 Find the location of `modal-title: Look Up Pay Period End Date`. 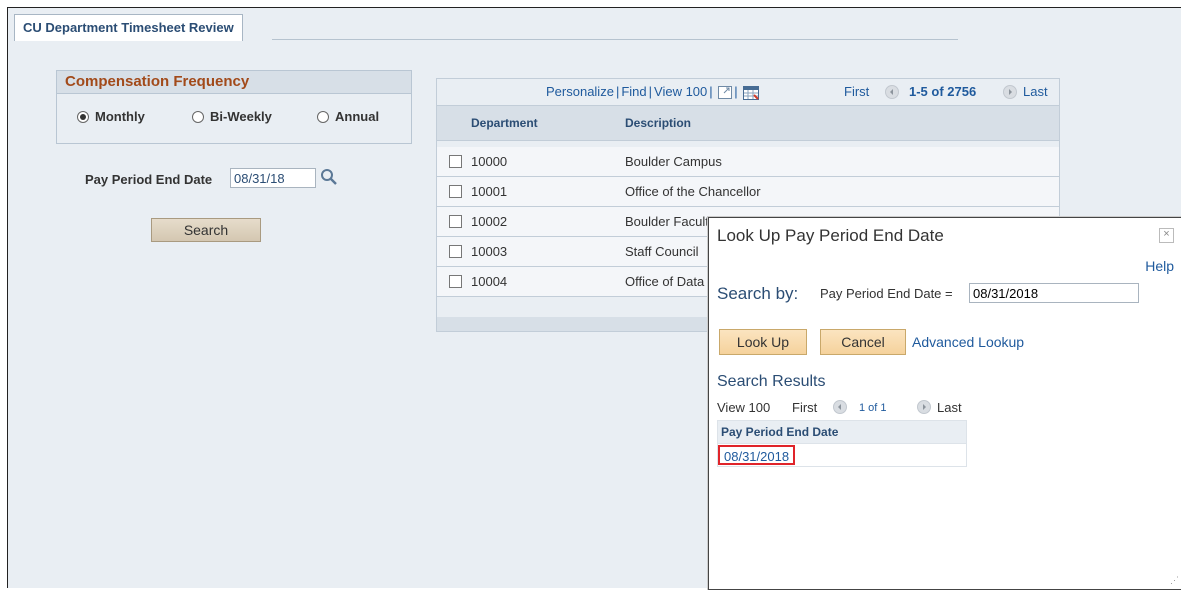

modal-title: Look Up Pay Period End Date is located at coordinates (830, 235).